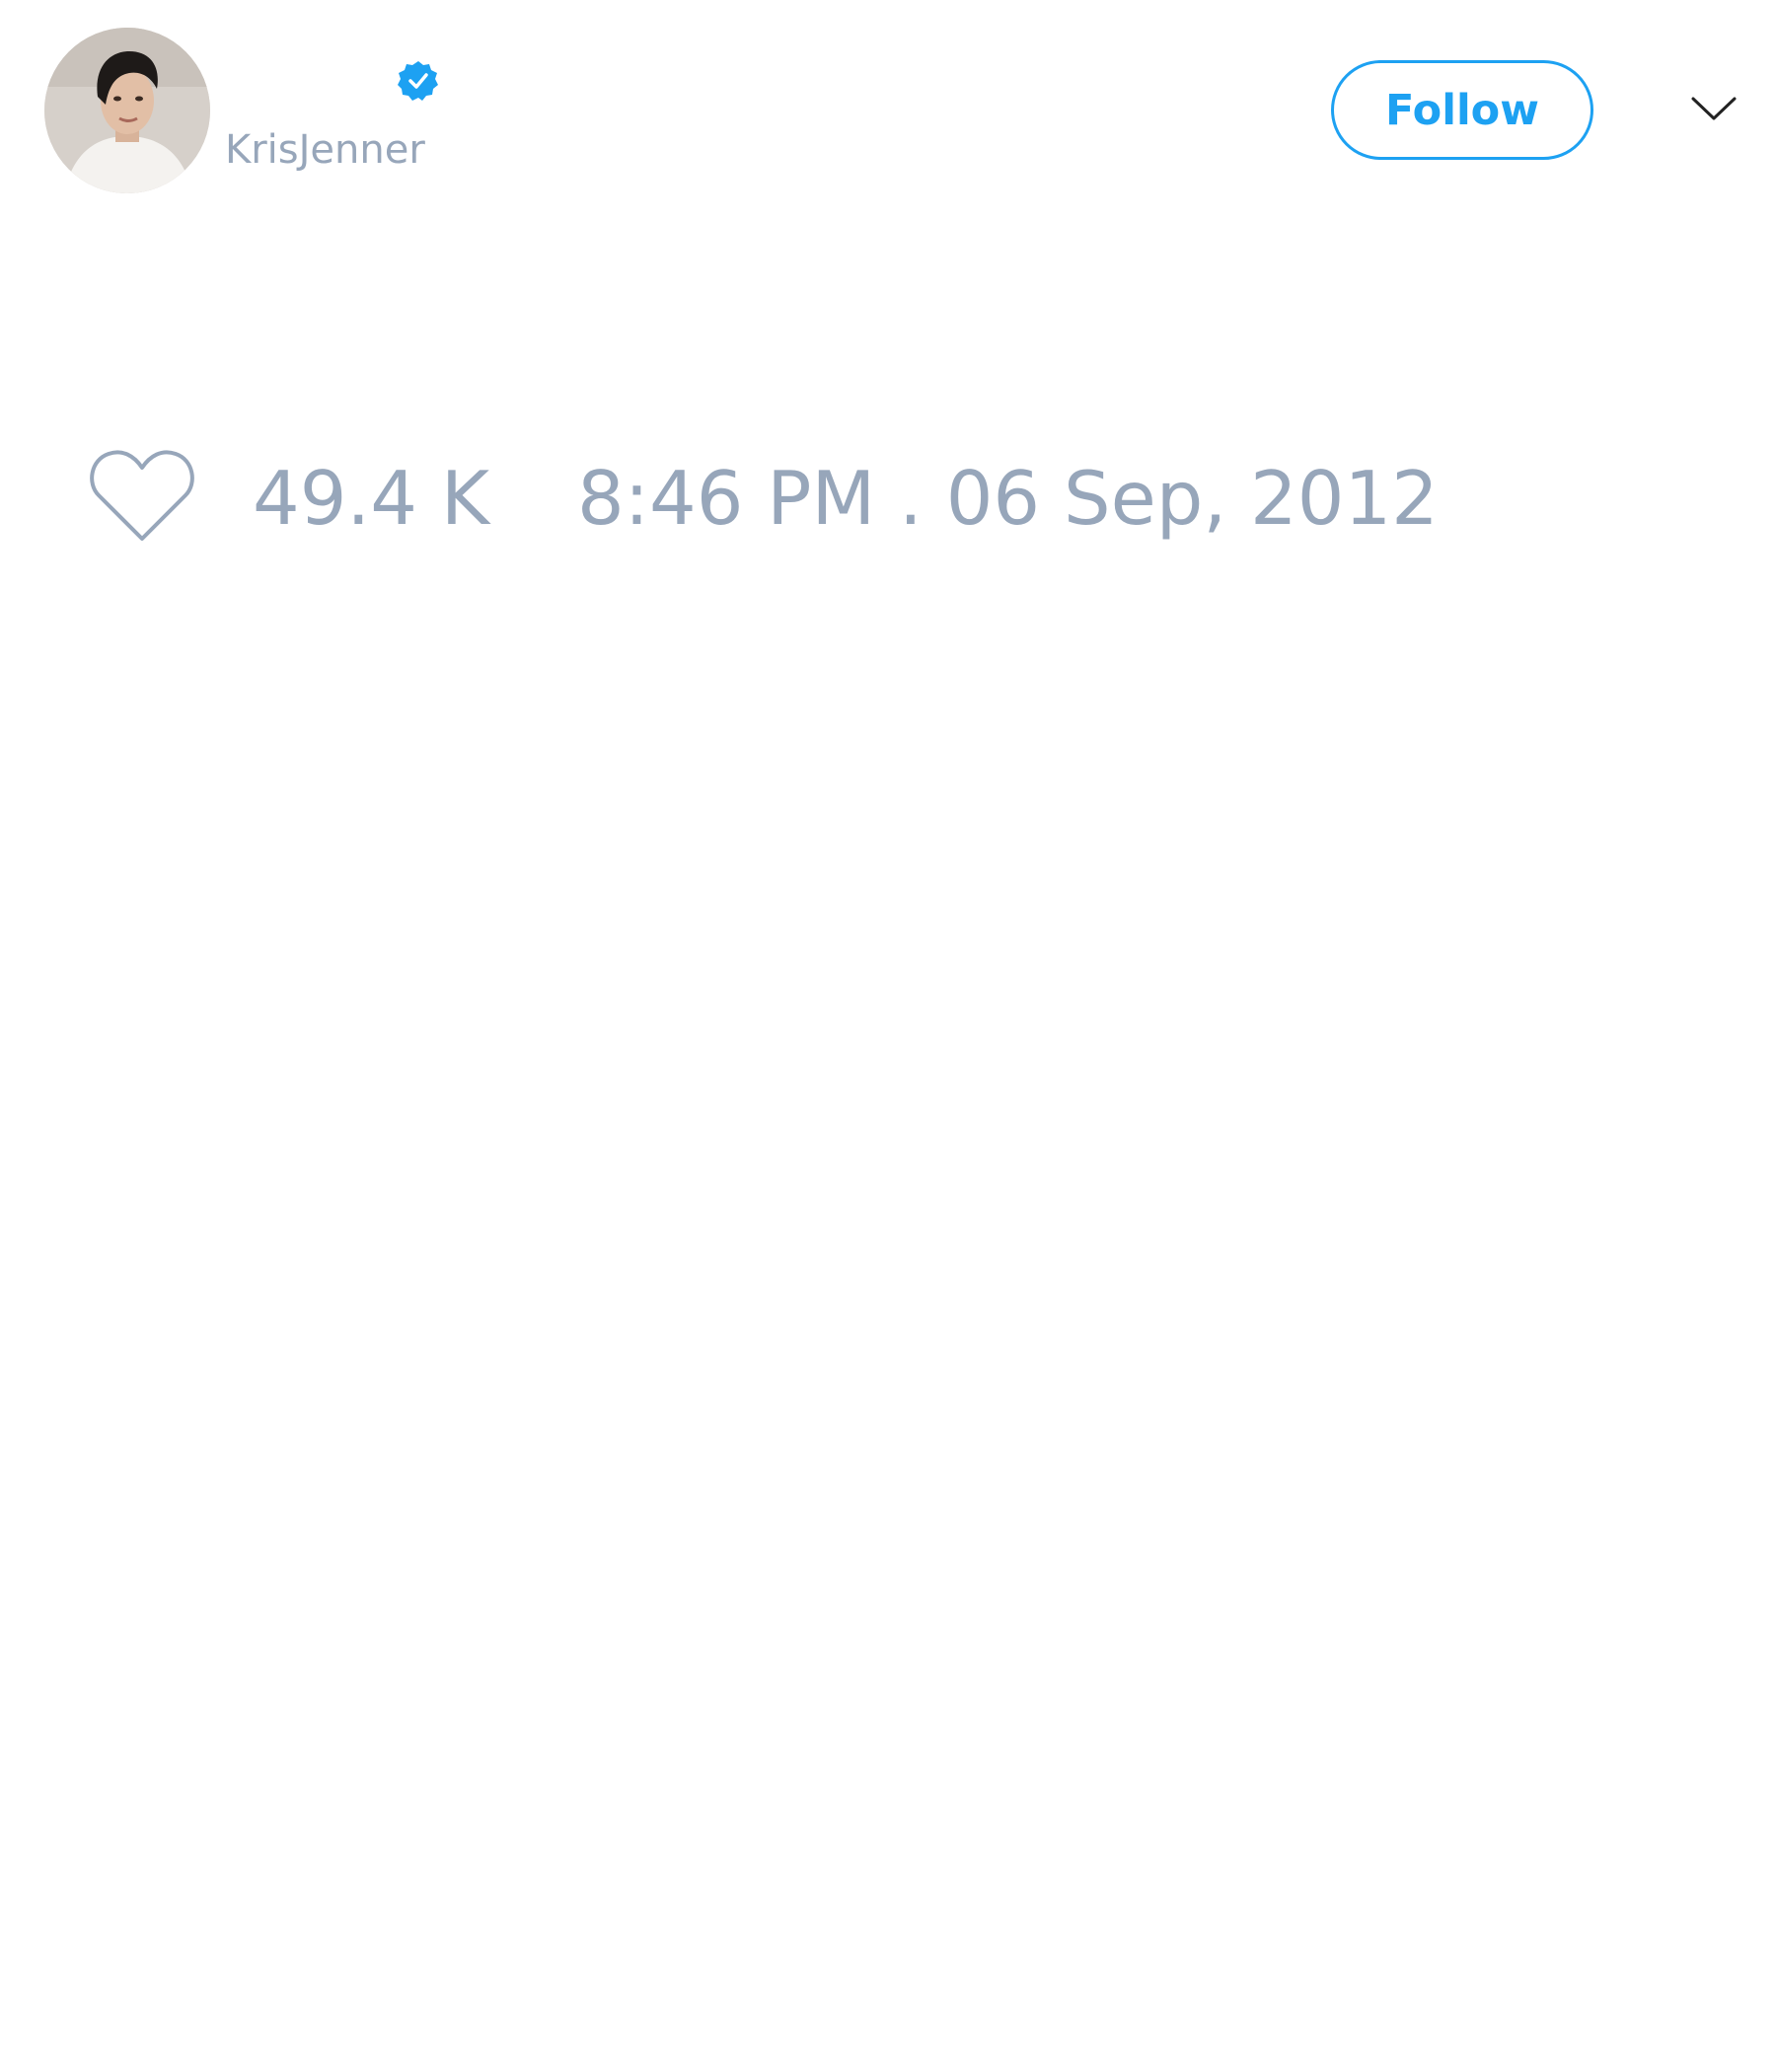 The image size is (1776, 2072). I want to click on chevron-down-icon, so click(1714, 109).